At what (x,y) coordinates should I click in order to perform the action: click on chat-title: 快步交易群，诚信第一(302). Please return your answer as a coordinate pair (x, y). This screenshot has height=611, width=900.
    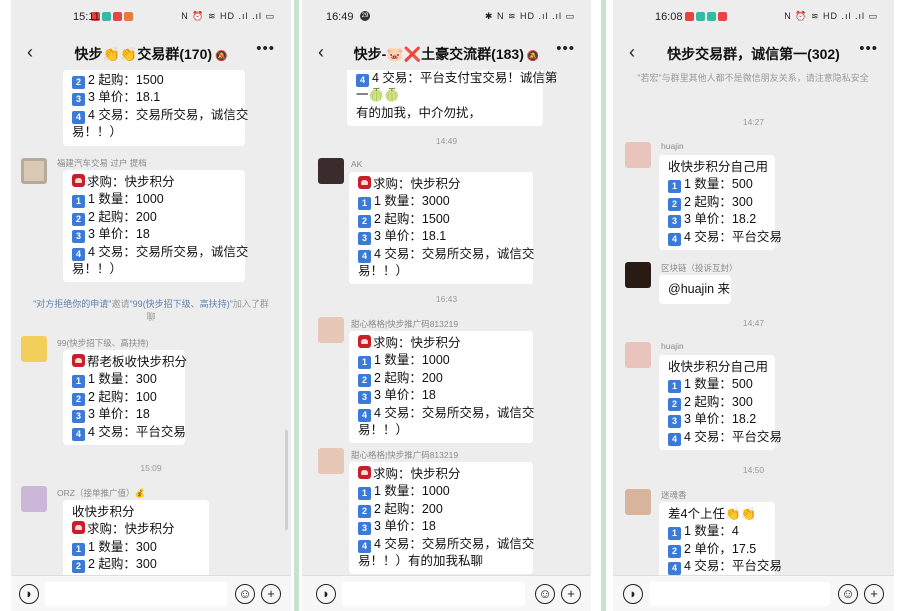
    Looking at the image, I should click on (753, 54).